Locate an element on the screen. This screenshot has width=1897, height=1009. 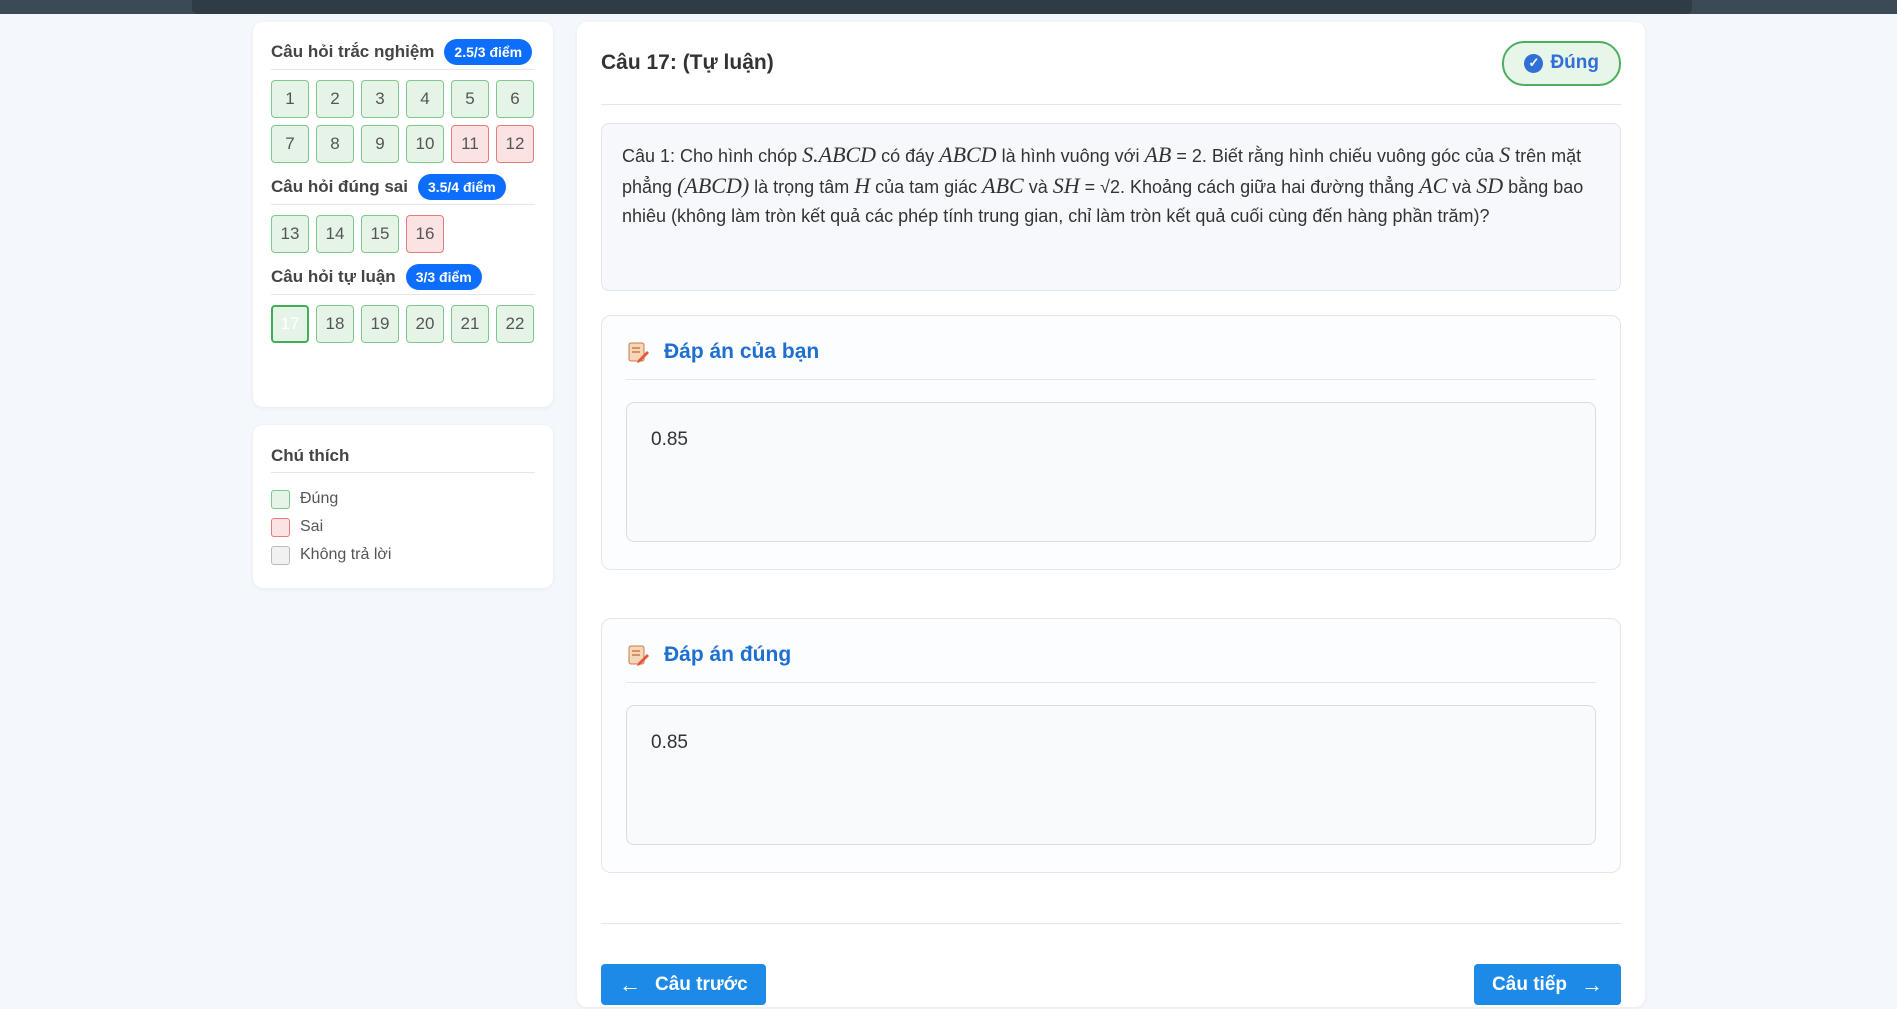
previous-question-label: Câu trước is located at coordinates (701, 984).